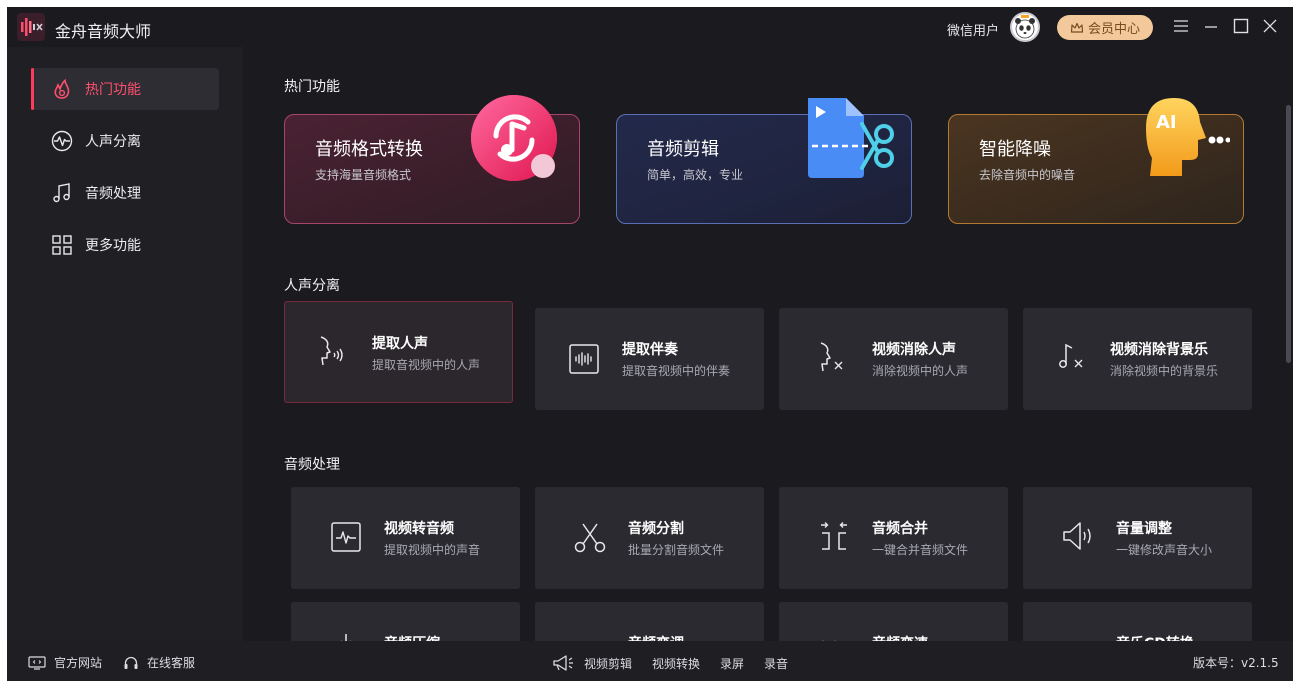 The height and width of the screenshot is (688, 1300). Describe the element at coordinates (650, 350) in the screenshot. I see `card-title: 提取伴奏` at that location.